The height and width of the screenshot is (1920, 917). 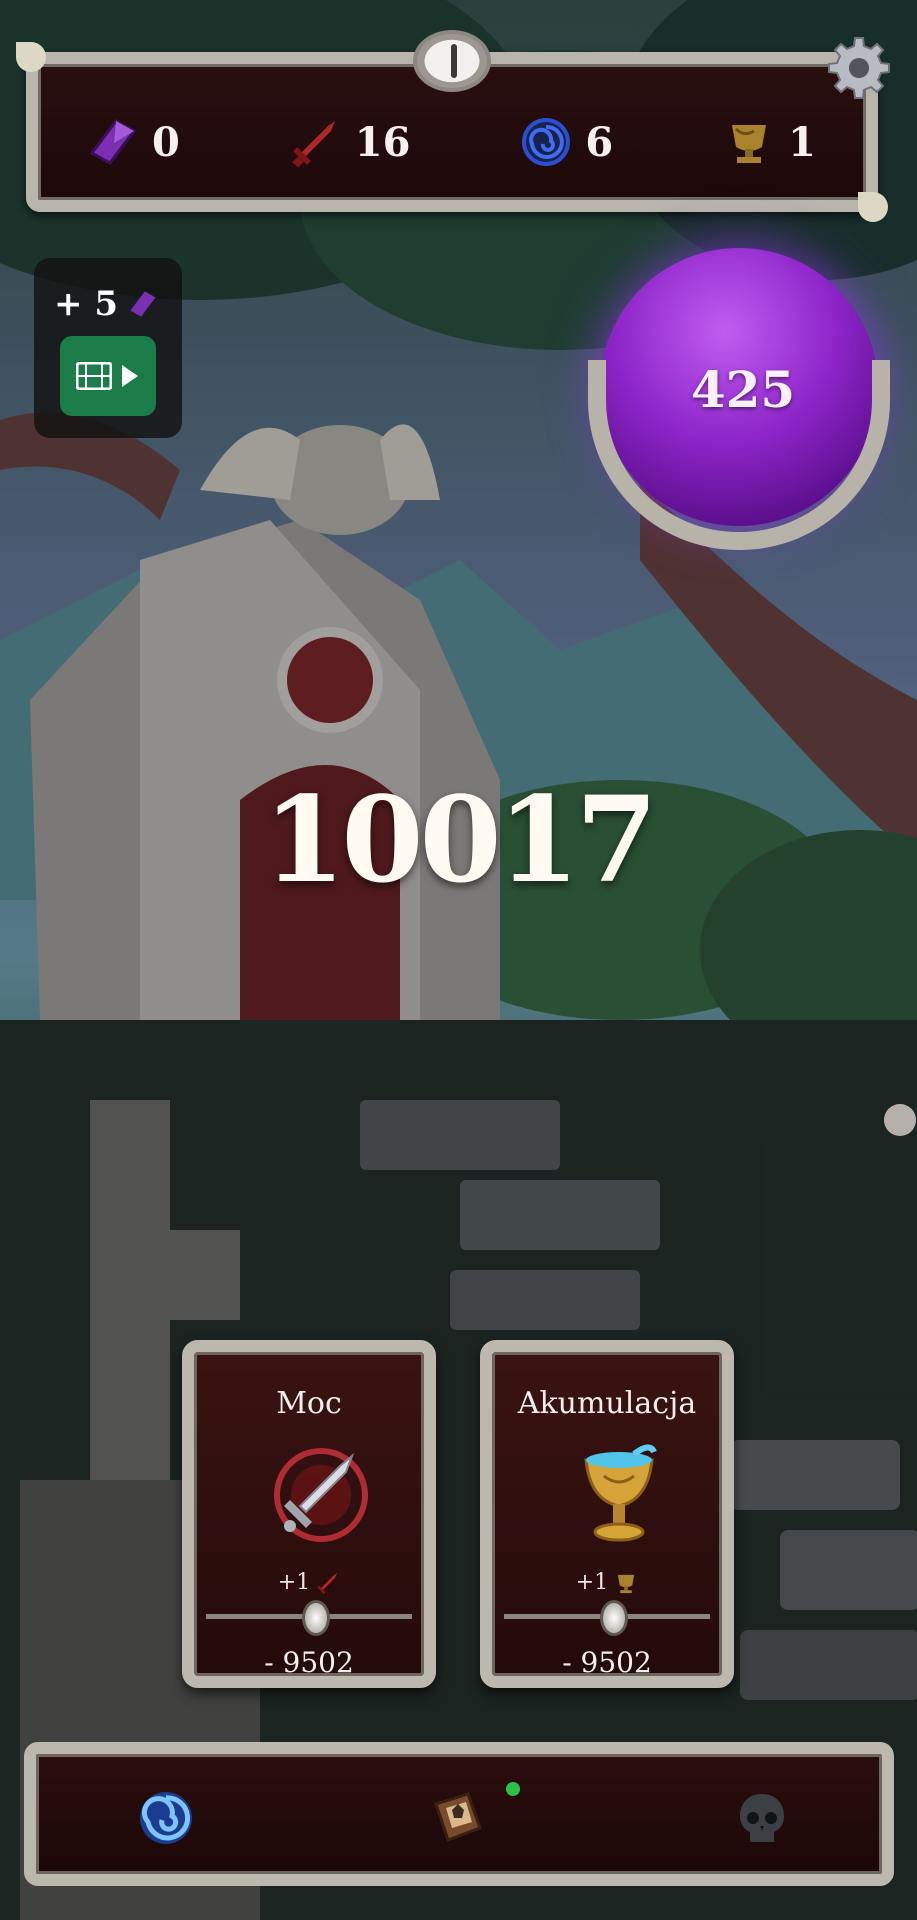 What do you see at coordinates (309, 1403) in the screenshot?
I see `upgrade-title: Moc` at bounding box center [309, 1403].